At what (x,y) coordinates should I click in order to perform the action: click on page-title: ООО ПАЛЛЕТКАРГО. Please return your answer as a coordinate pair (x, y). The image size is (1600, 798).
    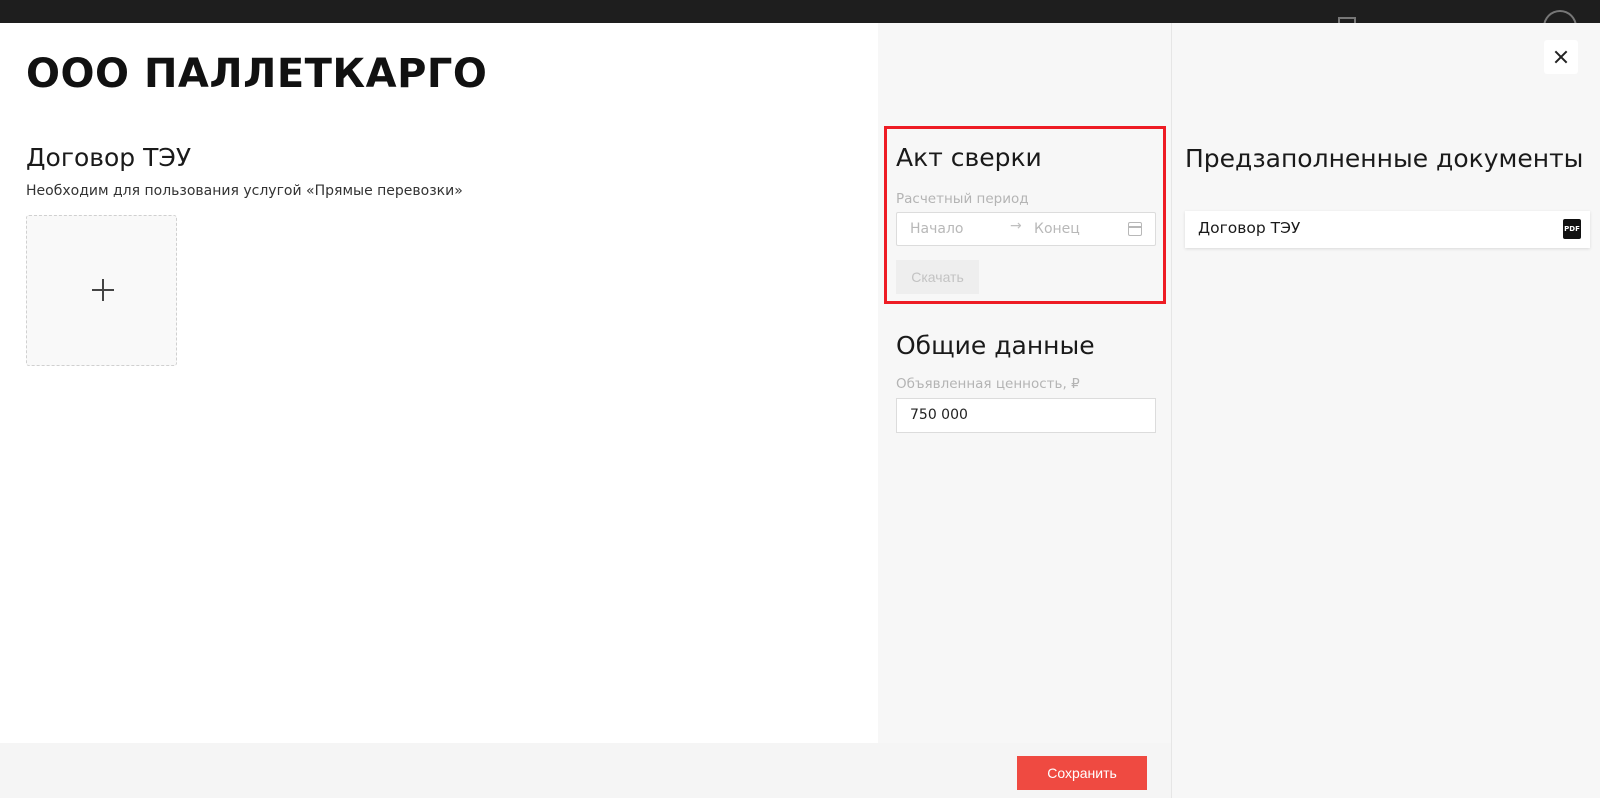
    Looking at the image, I should click on (257, 74).